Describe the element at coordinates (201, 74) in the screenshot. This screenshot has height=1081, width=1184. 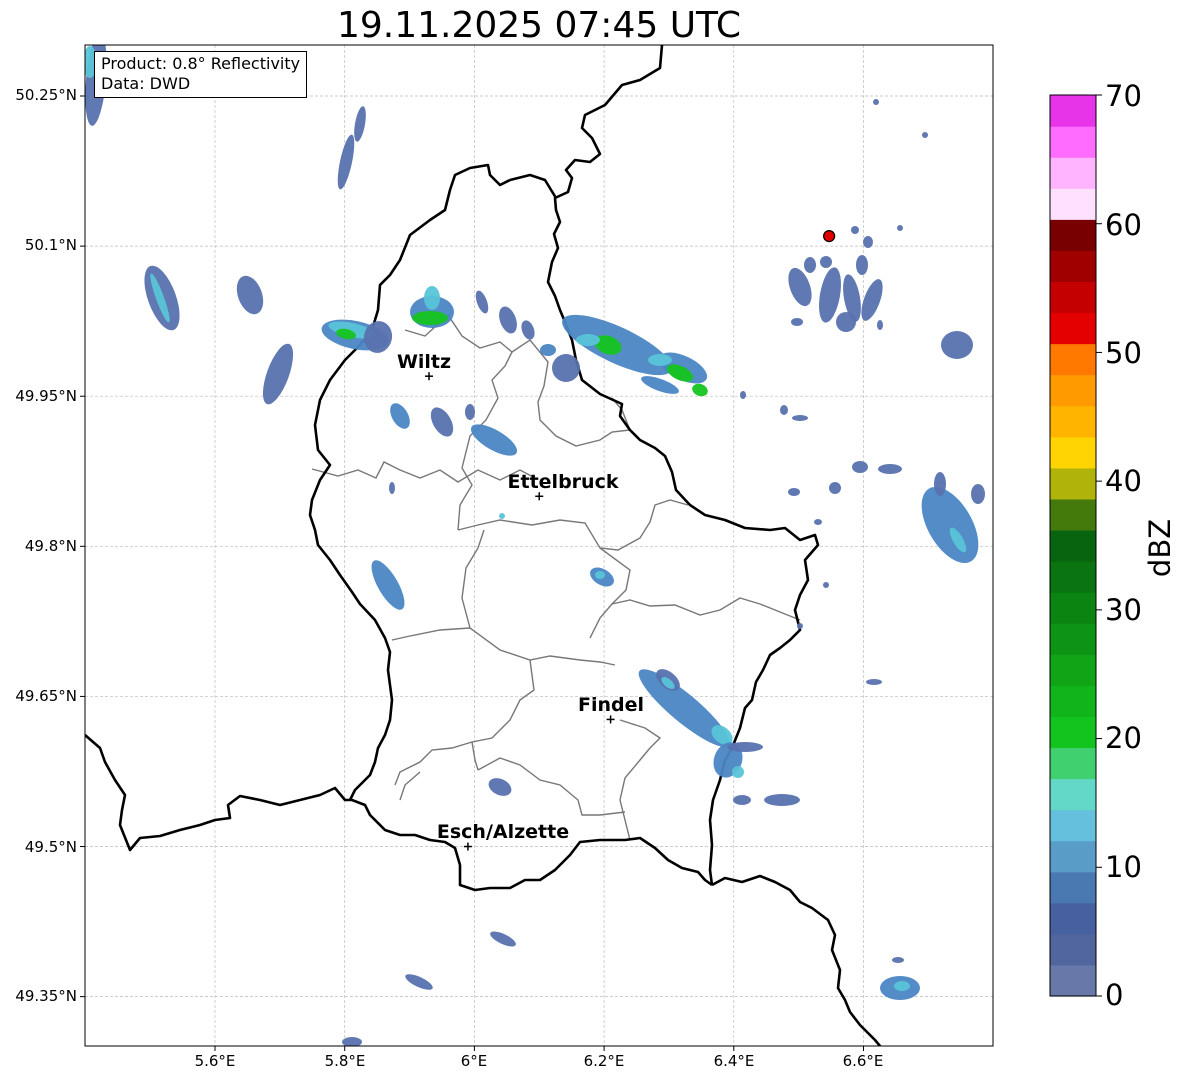
I see `info-box: Product: 0.8° Reflectivity Data: DWD` at that location.